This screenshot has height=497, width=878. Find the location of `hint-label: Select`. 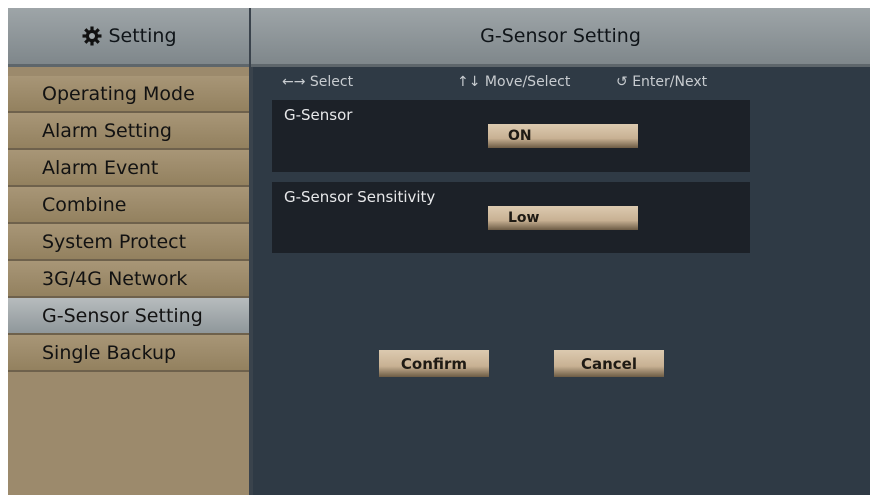

hint-label: Select is located at coordinates (331, 82).